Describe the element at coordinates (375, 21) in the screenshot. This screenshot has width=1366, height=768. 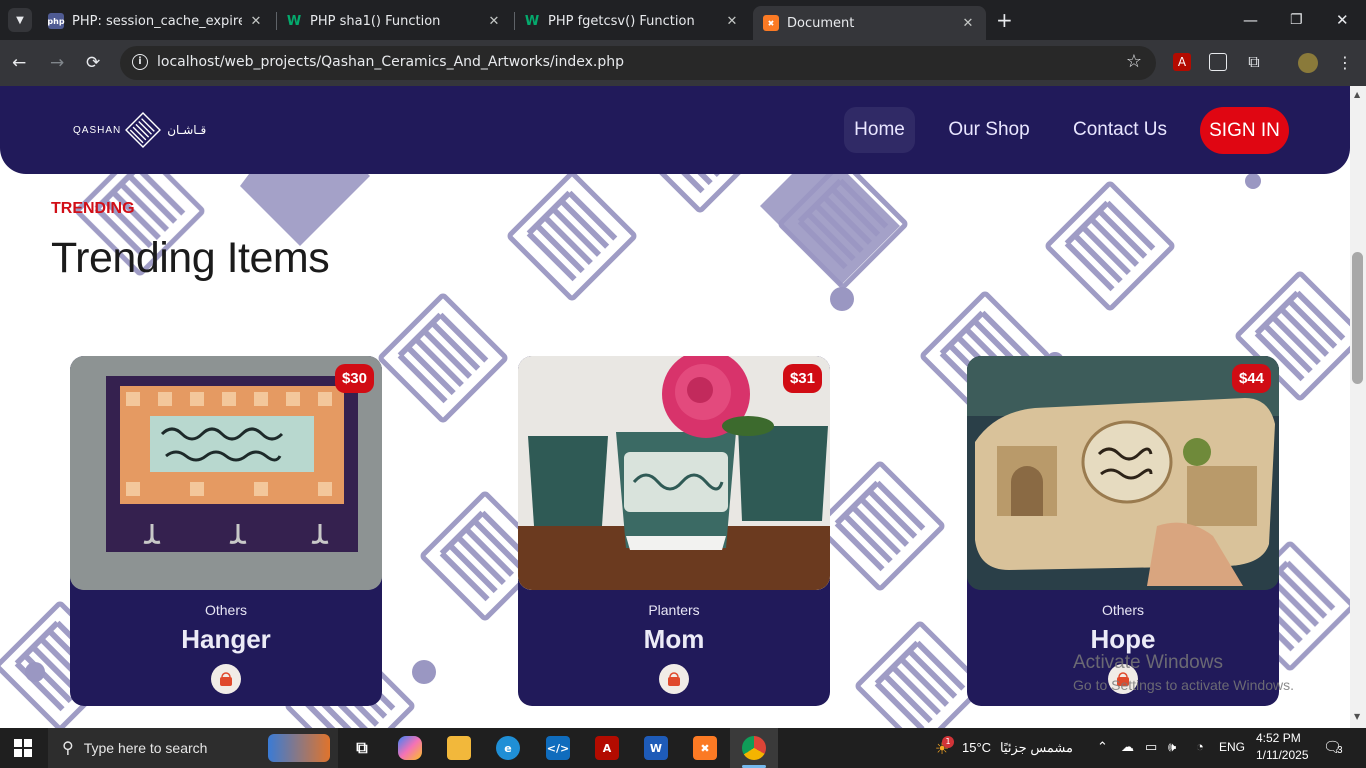
I see `tab-title: PHP sha1() Function` at that location.